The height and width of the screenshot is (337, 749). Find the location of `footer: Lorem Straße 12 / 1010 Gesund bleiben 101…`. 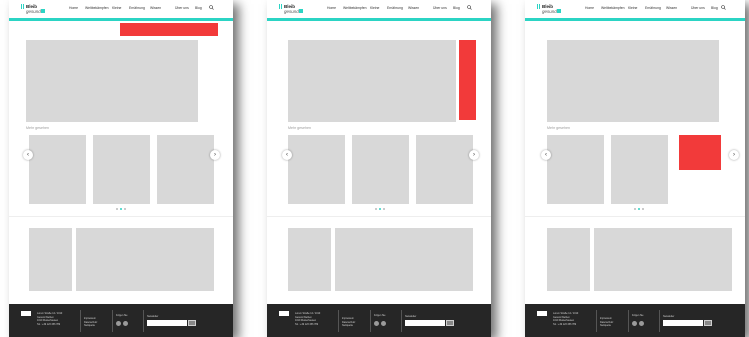

footer: Lorem Straße 12 / 1010 Gesund bleiben 101… is located at coordinates (121, 320).